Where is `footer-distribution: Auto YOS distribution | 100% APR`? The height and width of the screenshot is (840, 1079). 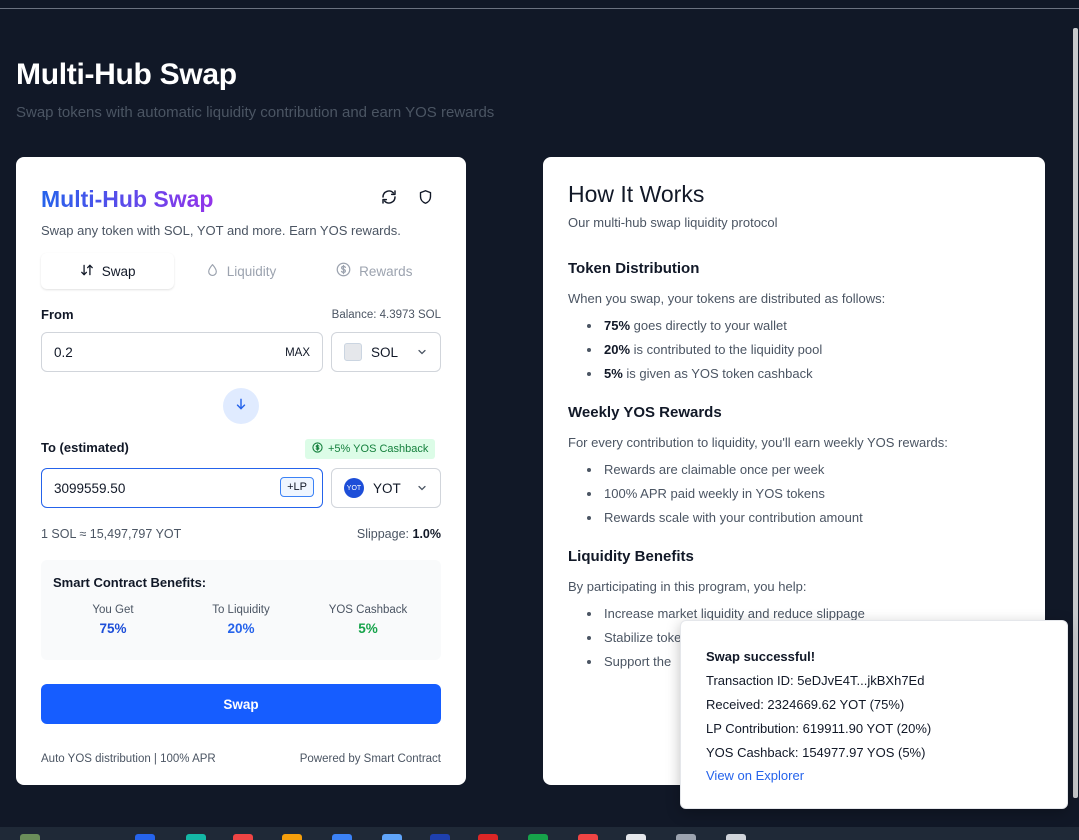 footer-distribution: Auto YOS distribution | 100% APR is located at coordinates (128, 759).